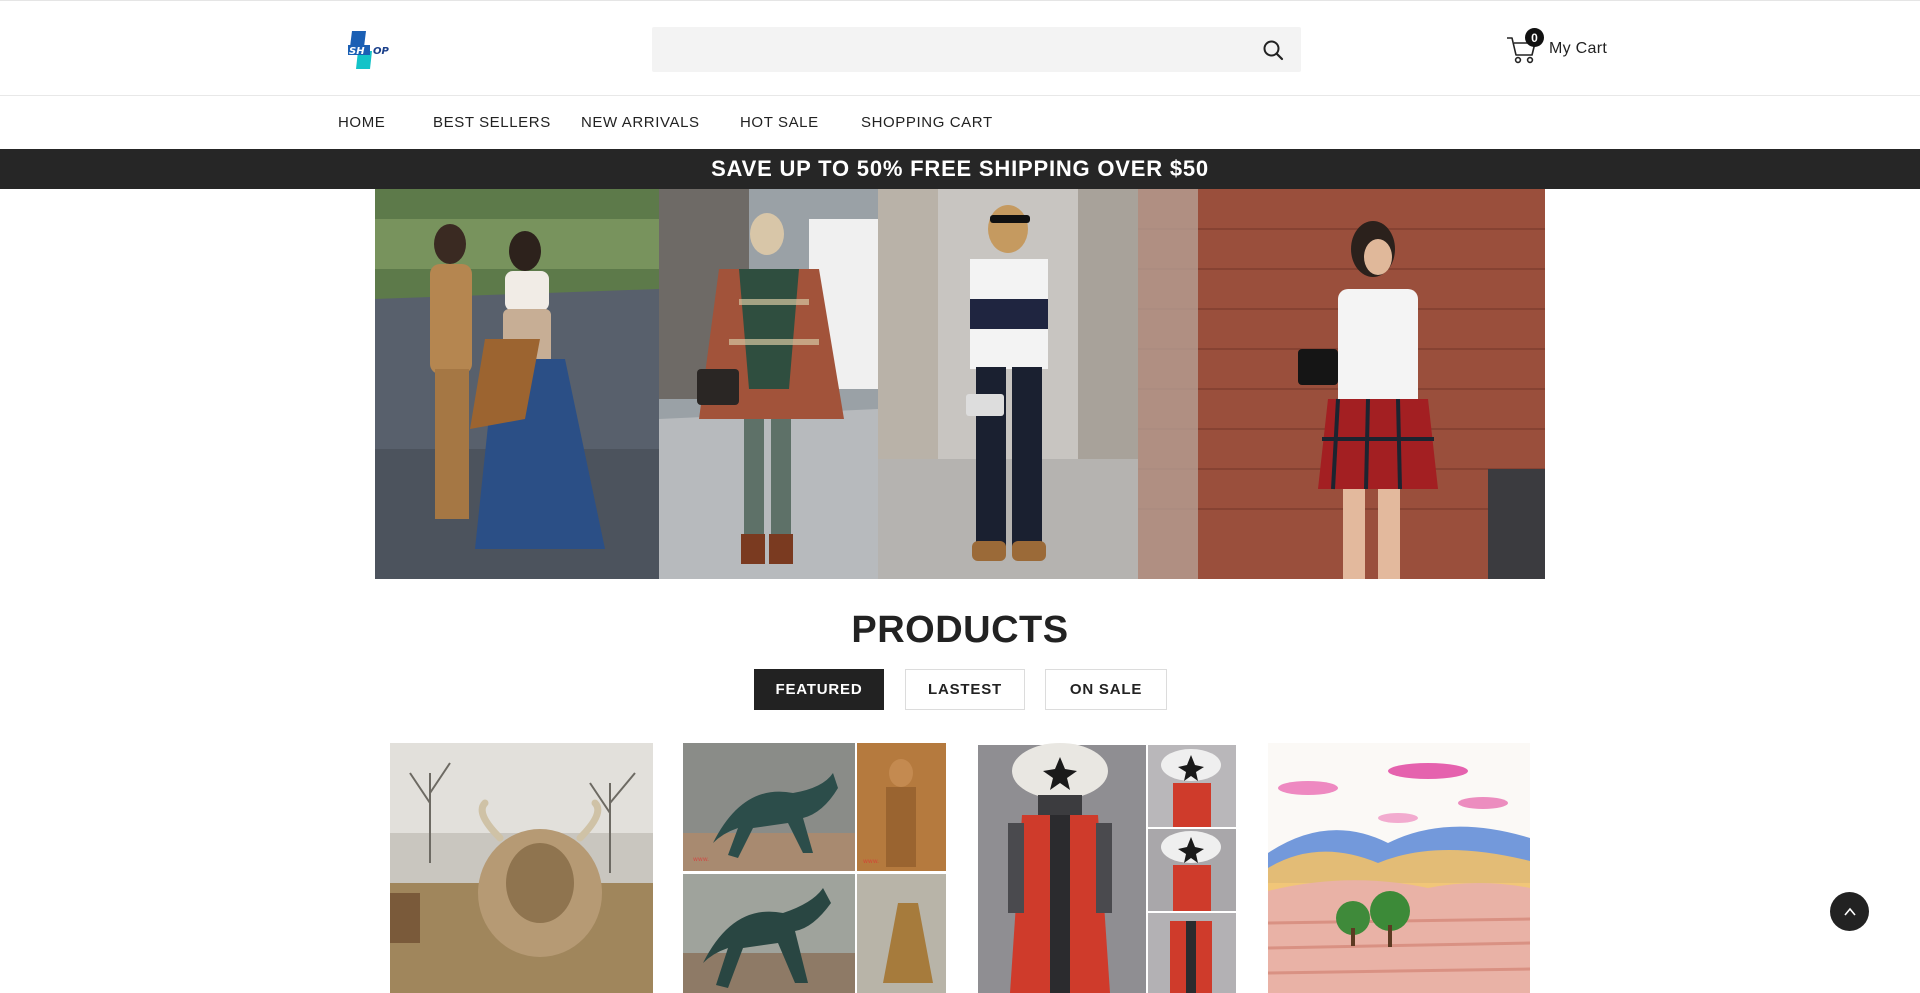 The image size is (1920, 993). Describe the element at coordinates (976, 49) in the screenshot. I see `search-input` at that location.